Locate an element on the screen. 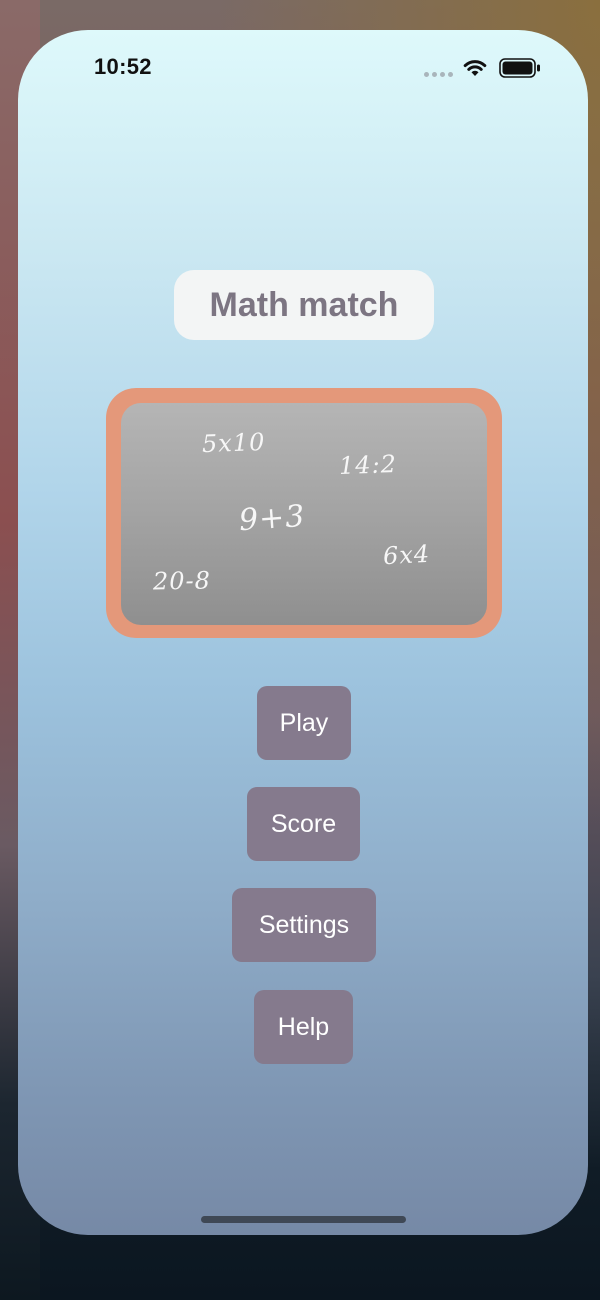 This screenshot has height=1300, width=600. chalk-expression: 6x4 is located at coordinates (406, 555).